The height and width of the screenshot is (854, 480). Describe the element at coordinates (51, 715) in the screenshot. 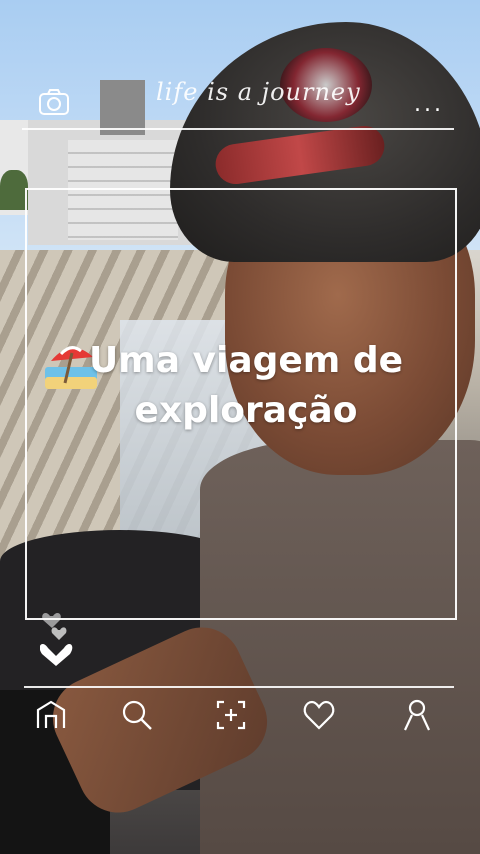

I see `home-icon` at that location.